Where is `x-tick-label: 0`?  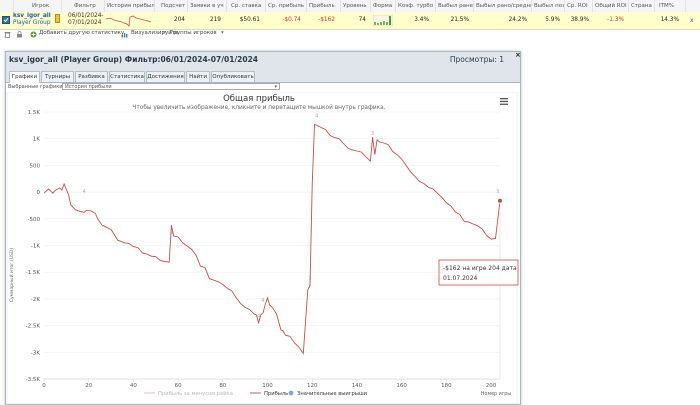 x-tick-label: 0 is located at coordinates (44, 386).